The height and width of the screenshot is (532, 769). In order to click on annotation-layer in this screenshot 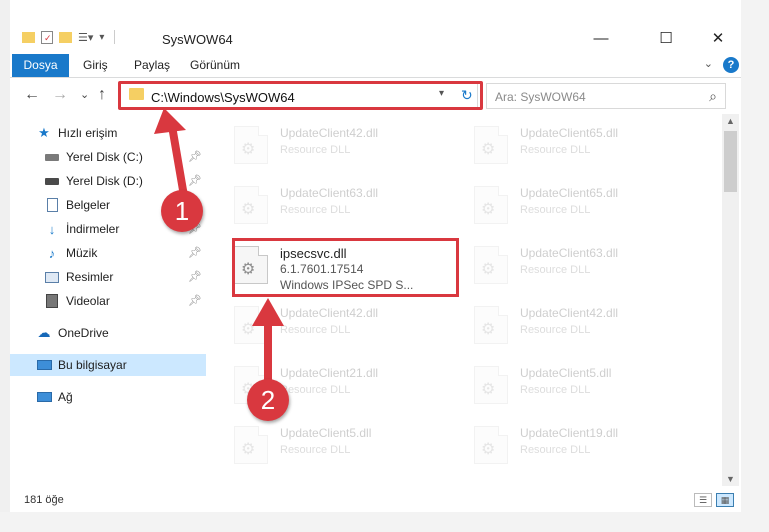, I will do `click(219, 246)`.